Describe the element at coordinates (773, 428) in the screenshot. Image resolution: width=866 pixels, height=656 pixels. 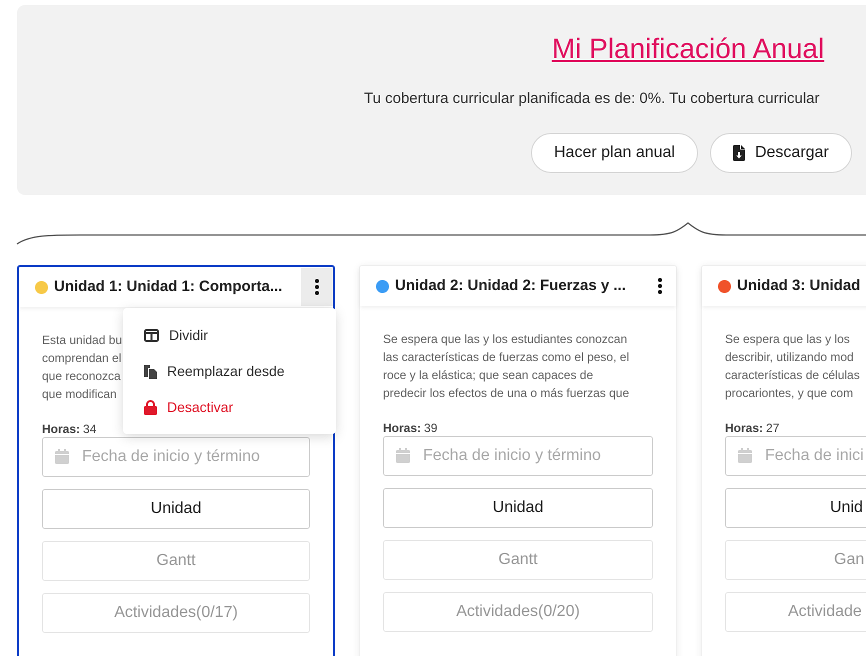
I see `hours-value: 27` at that location.